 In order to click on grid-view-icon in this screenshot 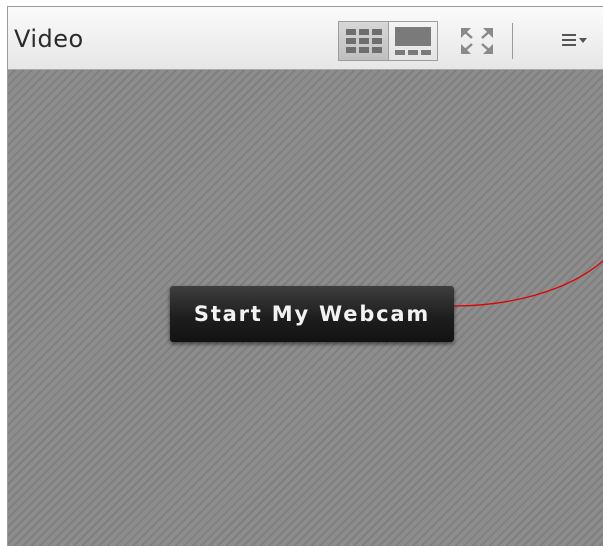, I will do `click(363, 41)`.